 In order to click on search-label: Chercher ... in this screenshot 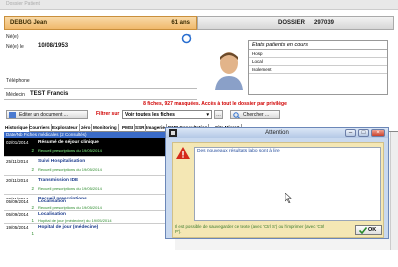, I will do `click(256, 115)`.